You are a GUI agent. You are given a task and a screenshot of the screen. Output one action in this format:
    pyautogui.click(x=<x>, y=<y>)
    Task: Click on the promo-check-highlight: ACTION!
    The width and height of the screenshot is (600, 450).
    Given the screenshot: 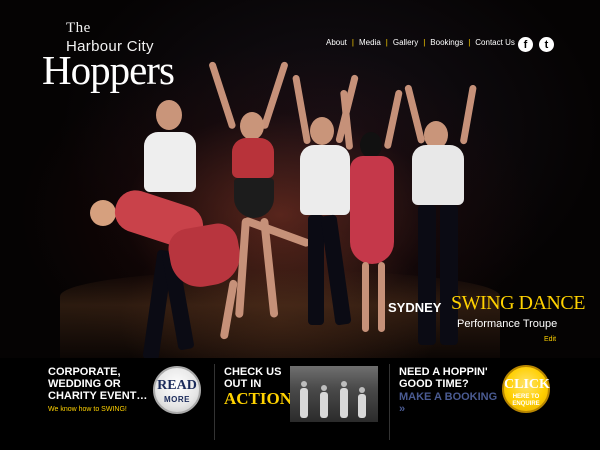 What is the action you would take?
    pyautogui.click(x=261, y=398)
    